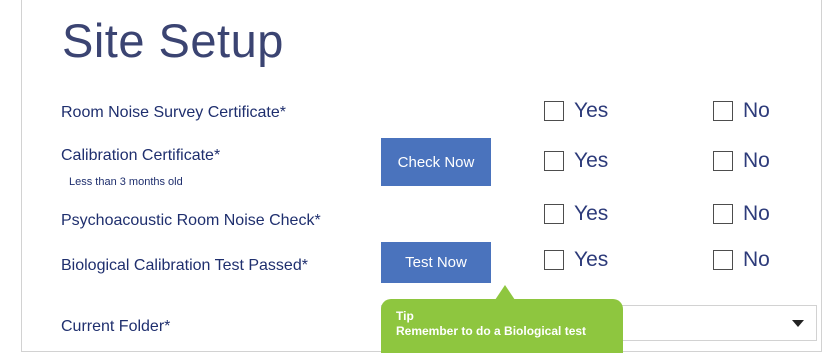 The image size is (823, 353). Describe the element at coordinates (173, 40) in the screenshot. I see `page-title: Site Setup` at that location.